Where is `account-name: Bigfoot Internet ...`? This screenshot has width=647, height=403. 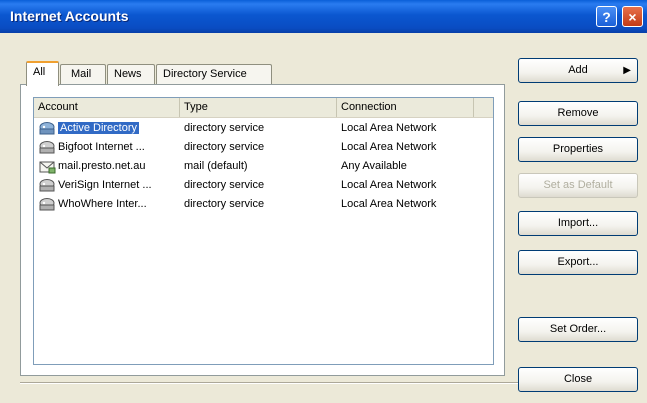 account-name: Bigfoot Internet ... is located at coordinates (101, 147).